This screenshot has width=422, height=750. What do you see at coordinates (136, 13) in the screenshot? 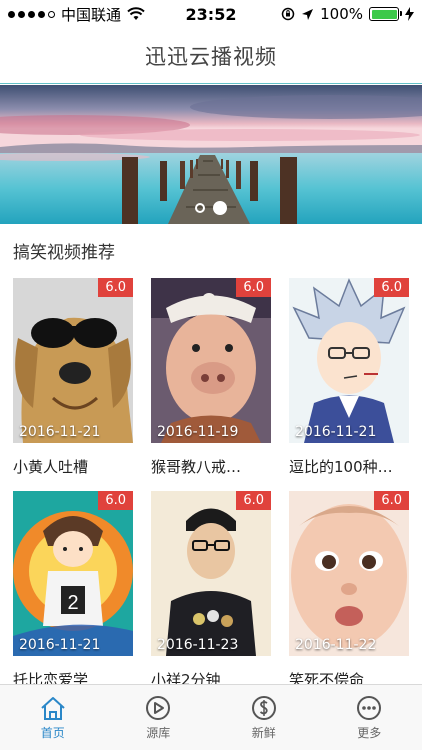
I see `wifi-icon` at bounding box center [136, 13].